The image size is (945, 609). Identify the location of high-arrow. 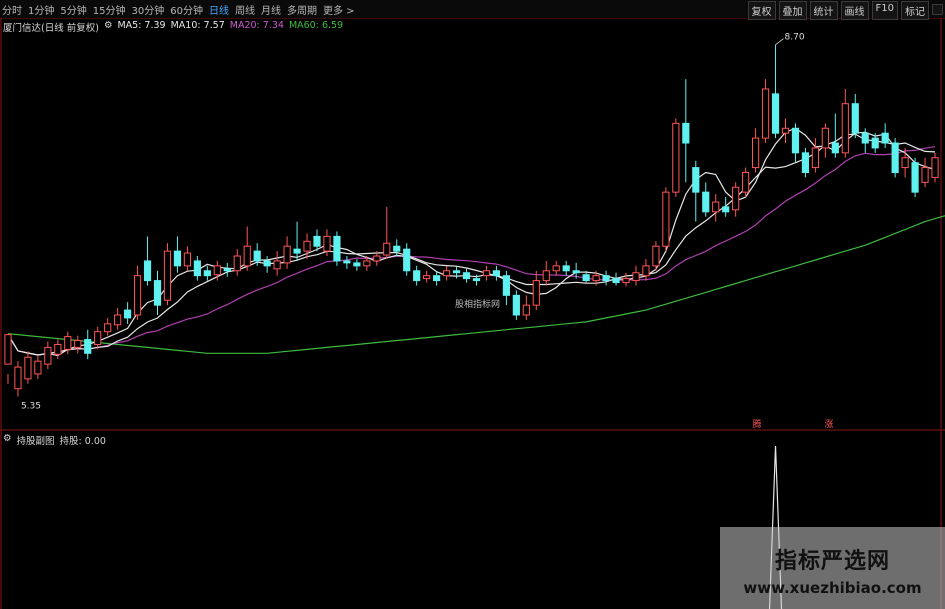
(779, 42).